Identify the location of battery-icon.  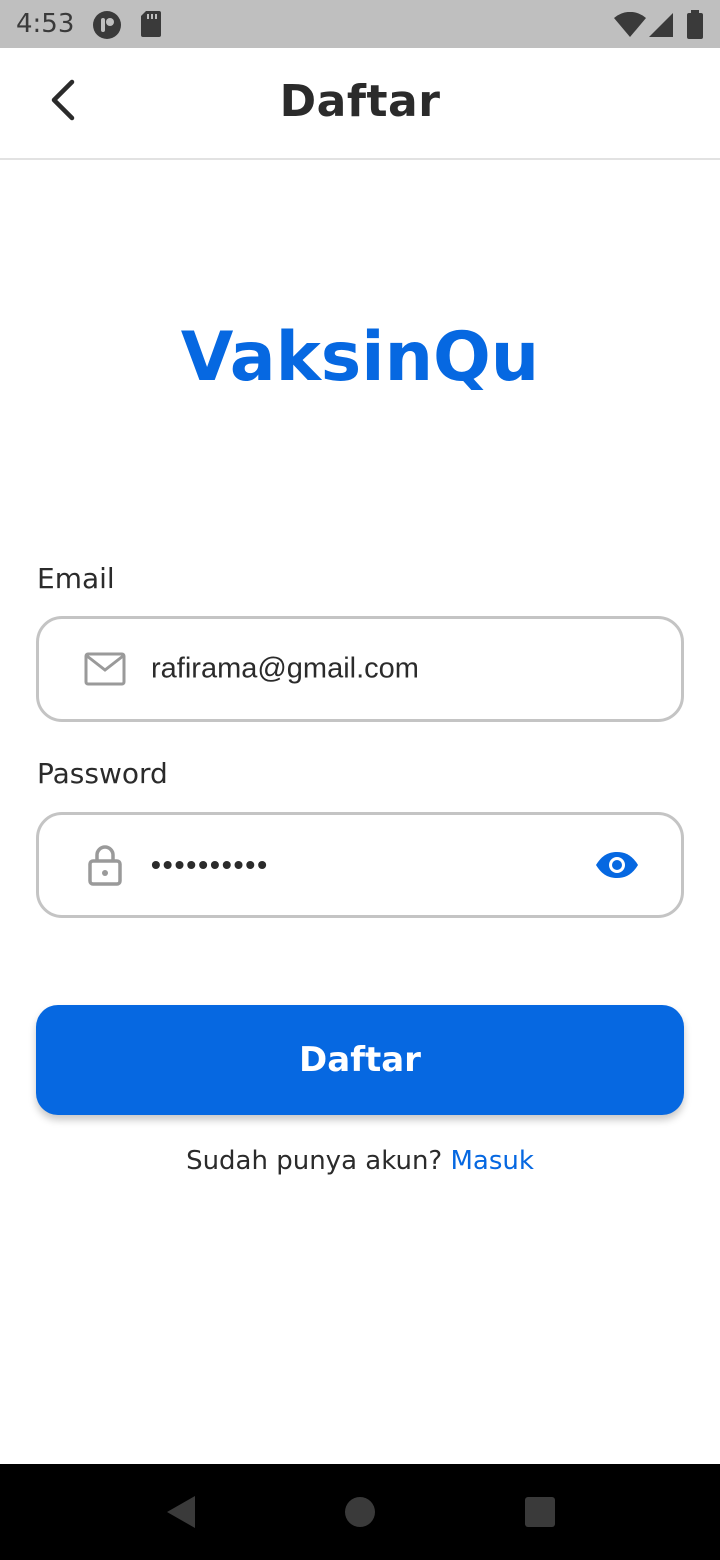
(695, 27).